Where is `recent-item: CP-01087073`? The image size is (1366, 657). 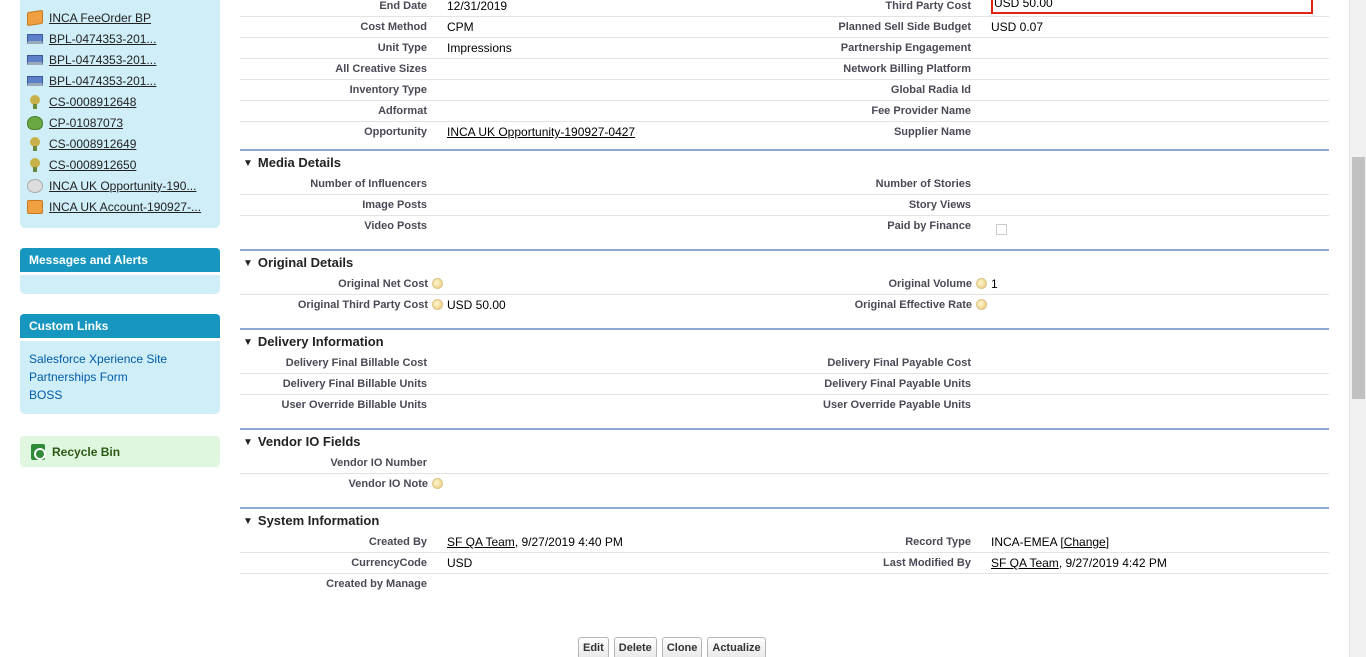
recent-item: CP-01087073 is located at coordinates (123, 122).